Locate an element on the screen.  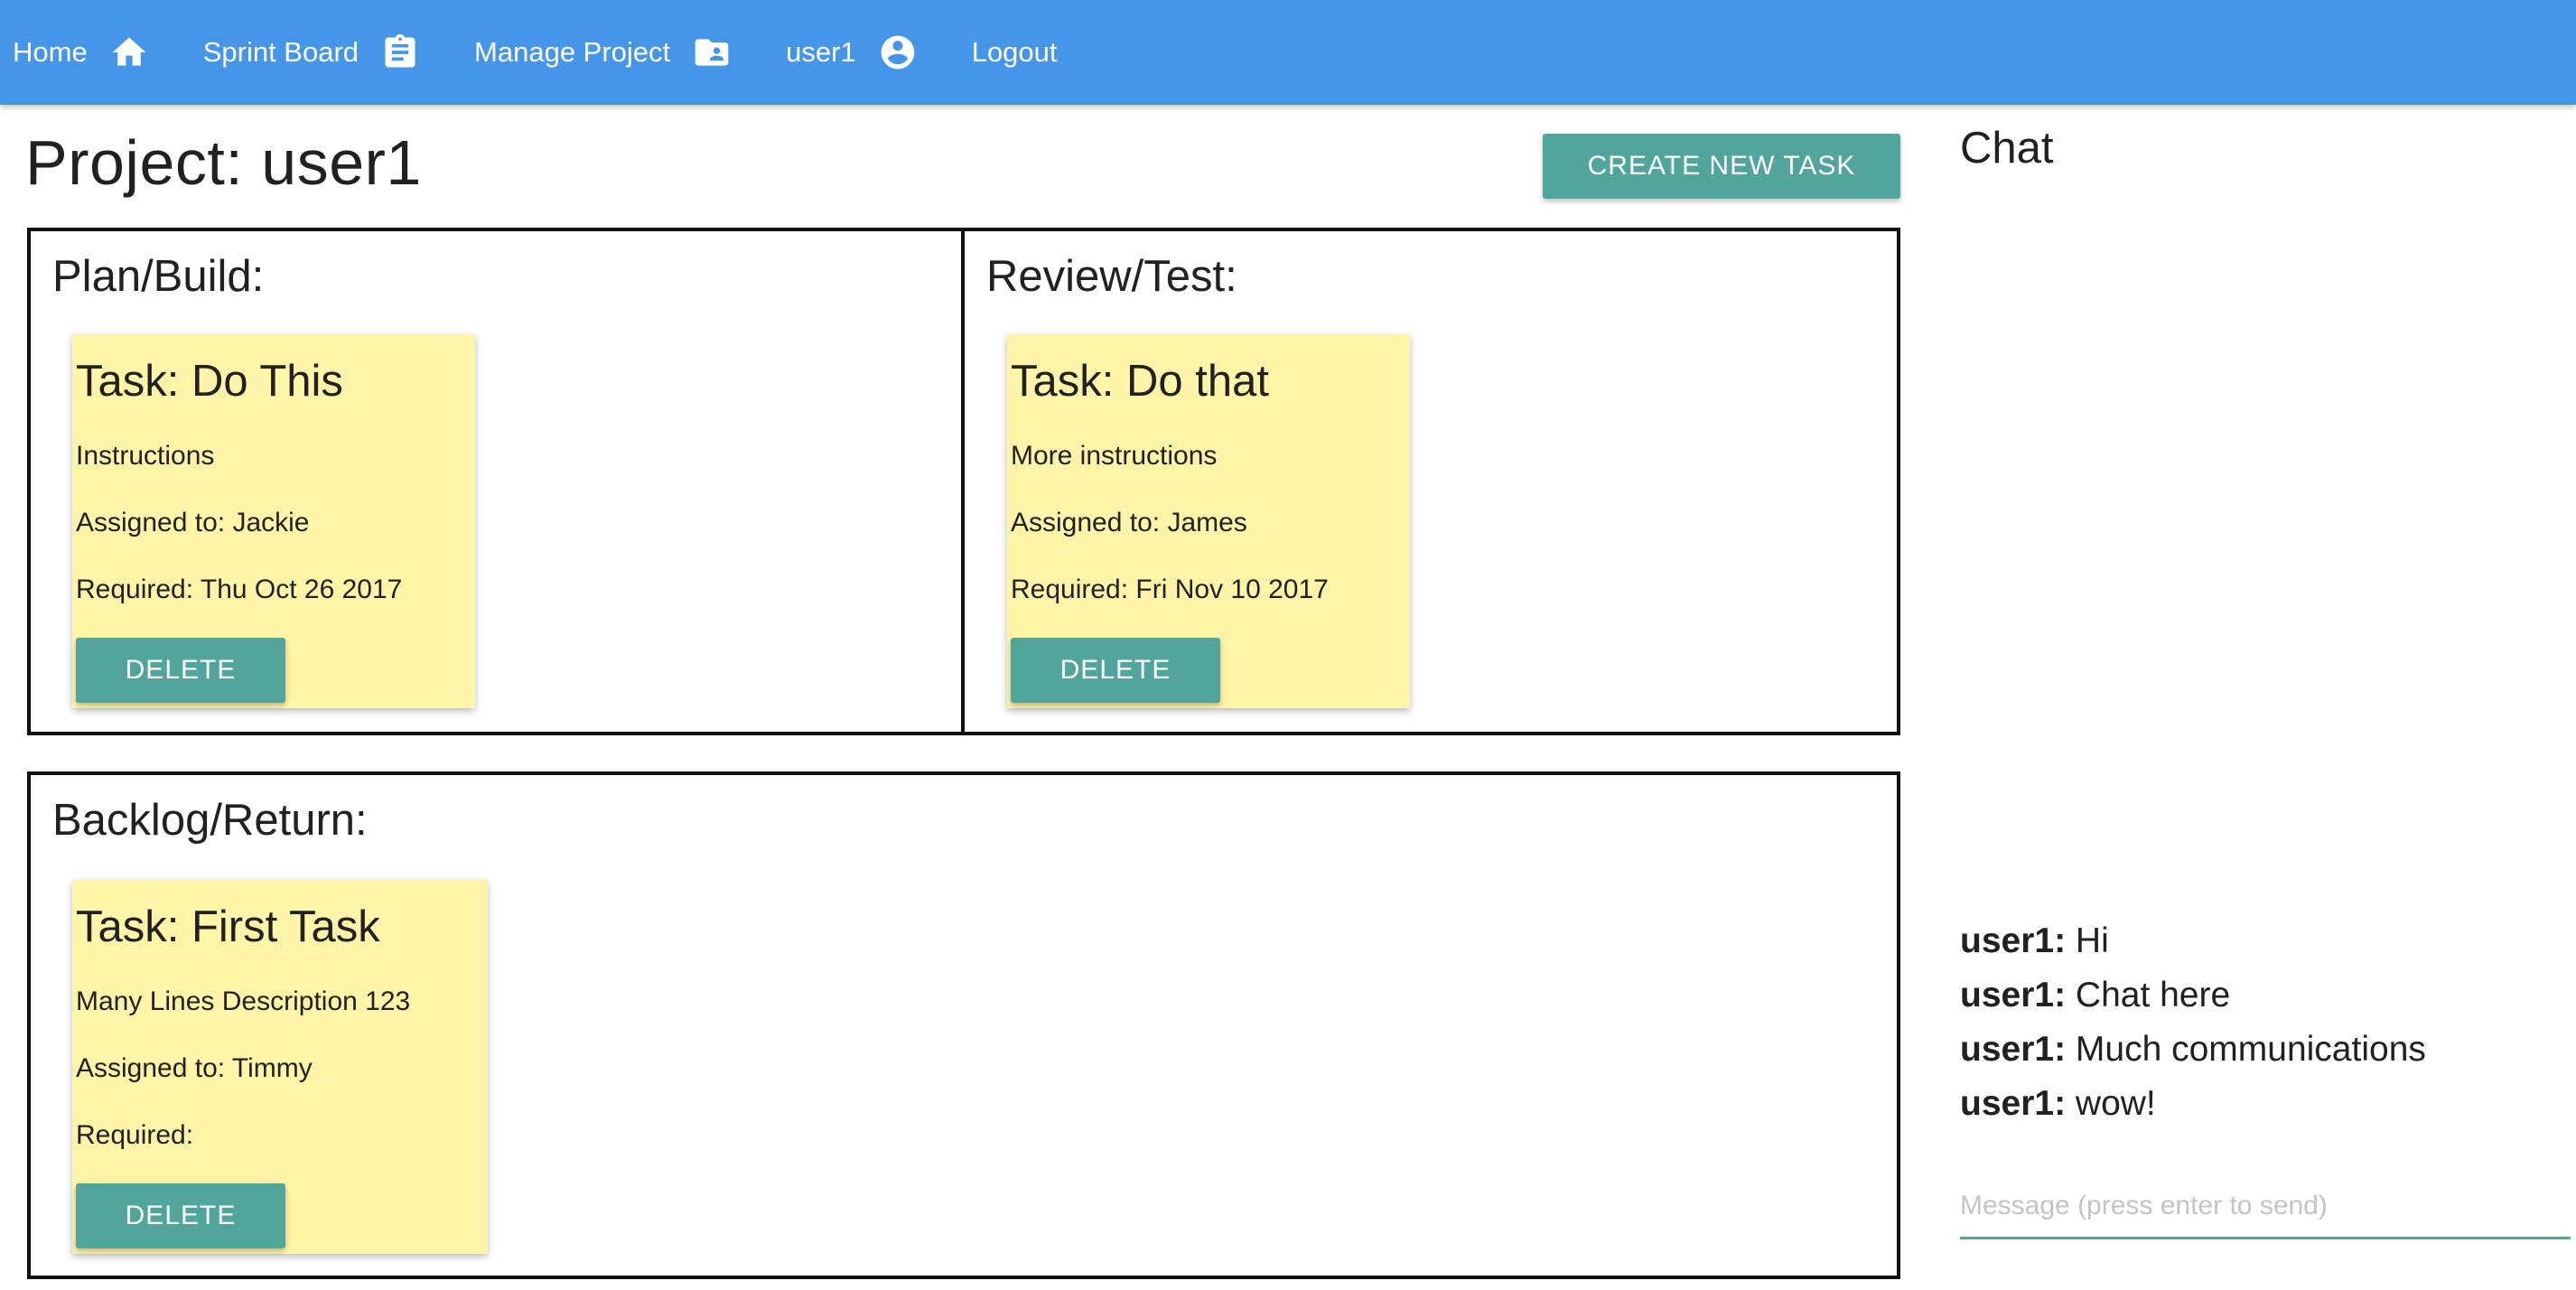
nav-sprint-board-label: Sprint Board is located at coordinates (280, 52).